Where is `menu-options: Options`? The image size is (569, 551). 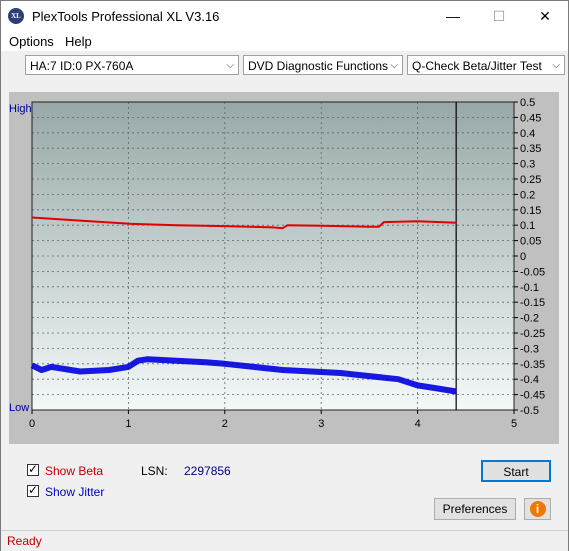 menu-options: Options is located at coordinates (31, 41).